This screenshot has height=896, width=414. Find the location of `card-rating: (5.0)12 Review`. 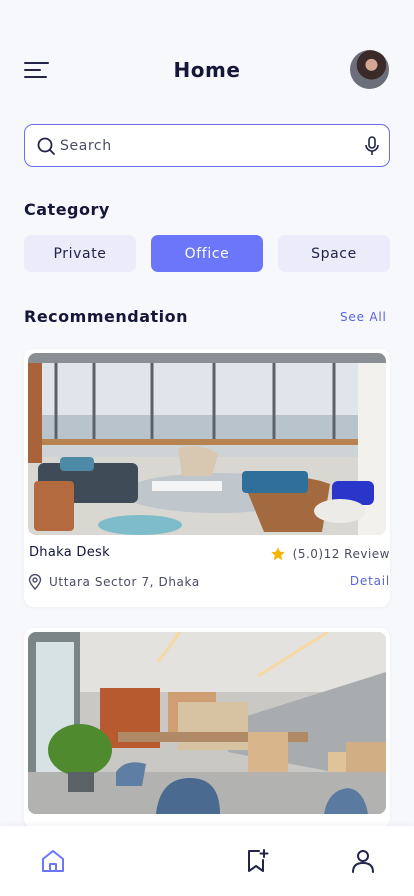

card-rating: (5.0)12 Review is located at coordinates (330, 554).